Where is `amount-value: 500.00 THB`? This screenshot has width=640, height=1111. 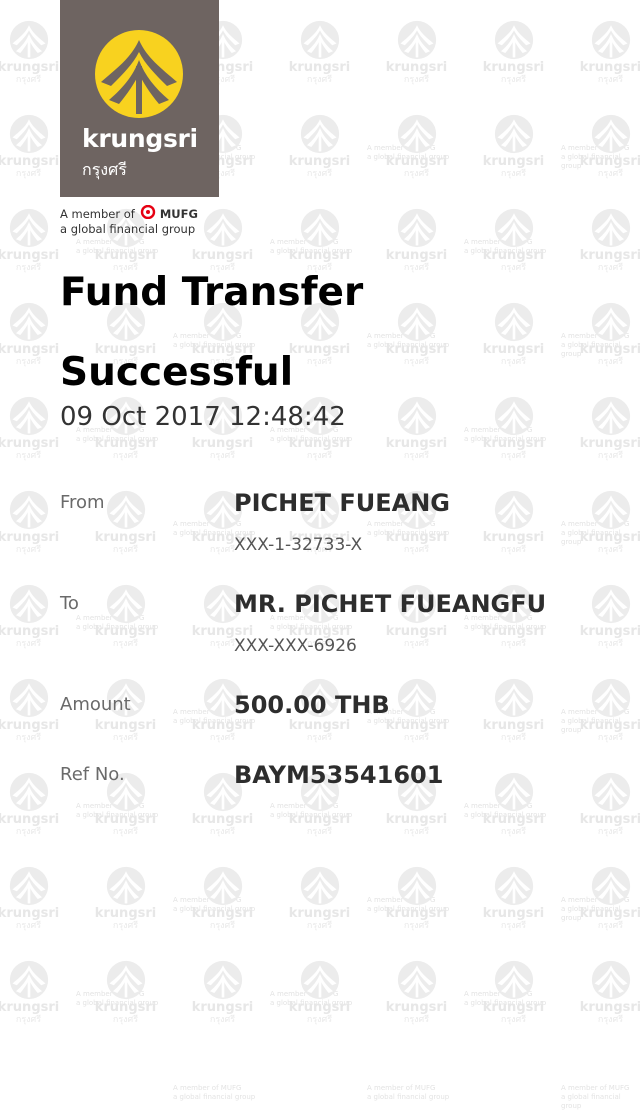
amount-value: 500.00 THB is located at coordinates (312, 705).